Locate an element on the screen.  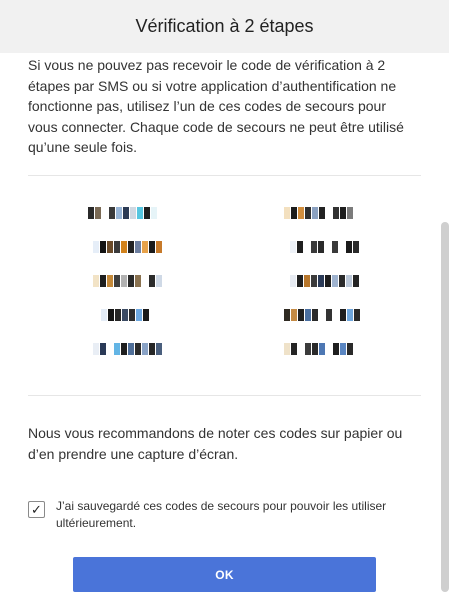
checkmark-icon: ✓ is located at coordinates (36, 509).